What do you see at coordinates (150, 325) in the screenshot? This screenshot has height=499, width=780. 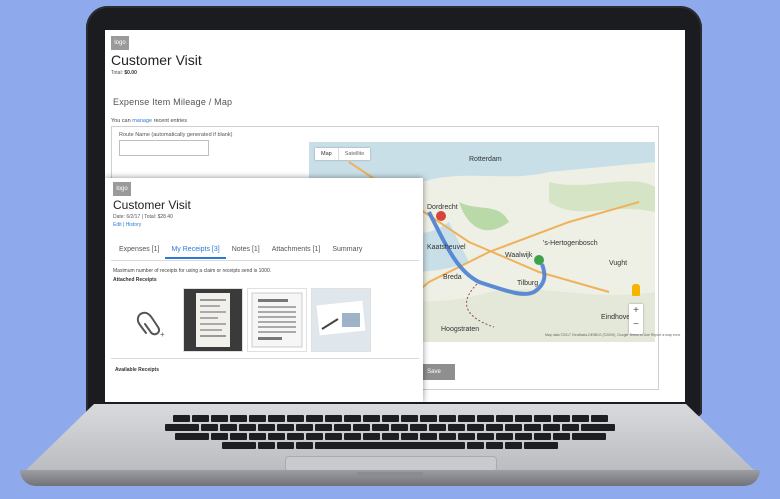 I see `paperclip-icon: +` at bounding box center [150, 325].